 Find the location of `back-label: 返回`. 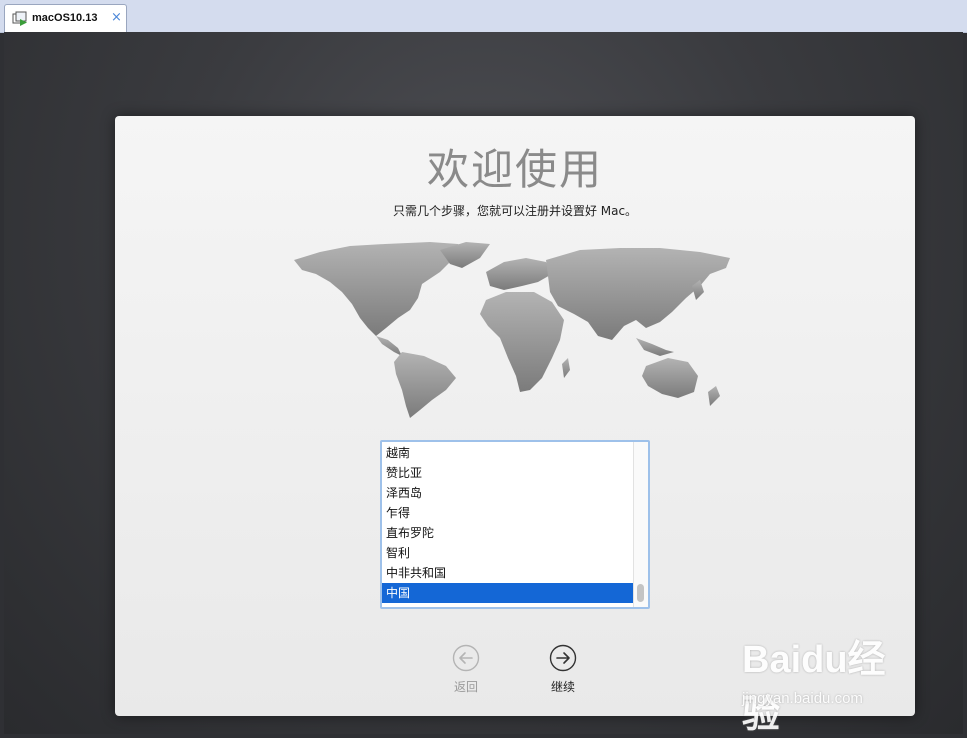

back-label: 返回 is located at coordinates (465, 687).